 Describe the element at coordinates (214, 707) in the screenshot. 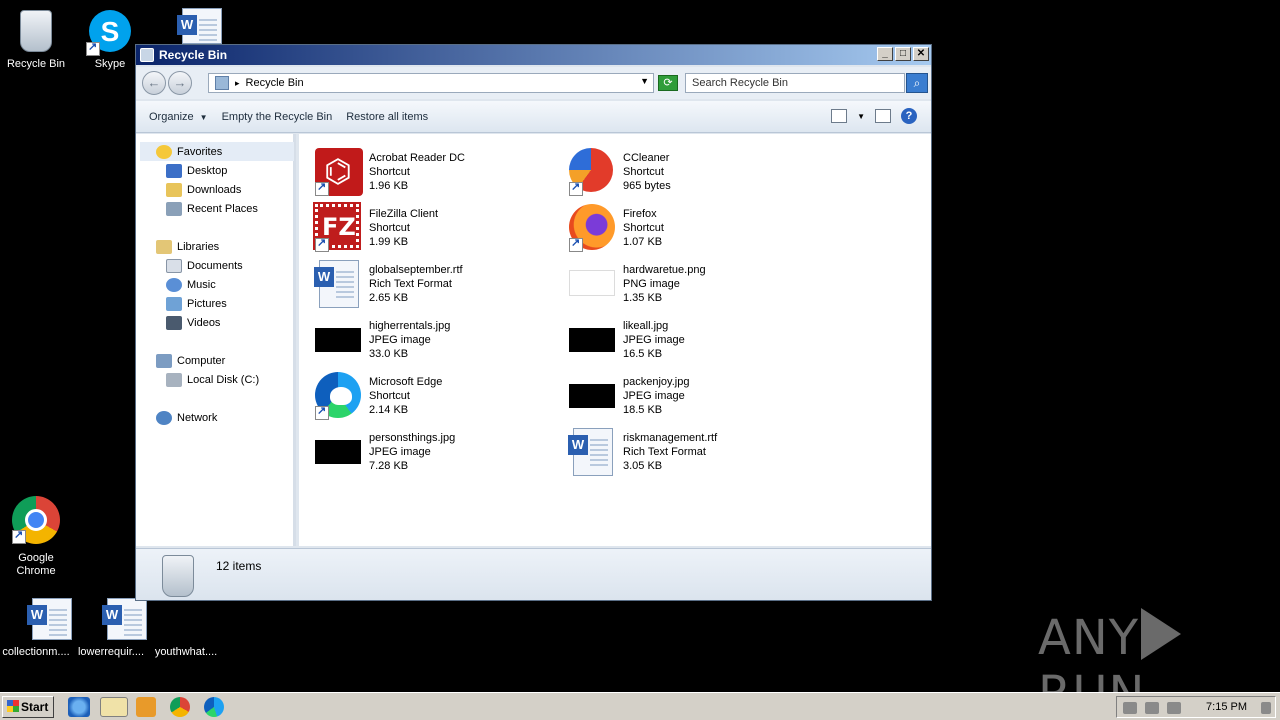

I see `edge-icon` at that location.